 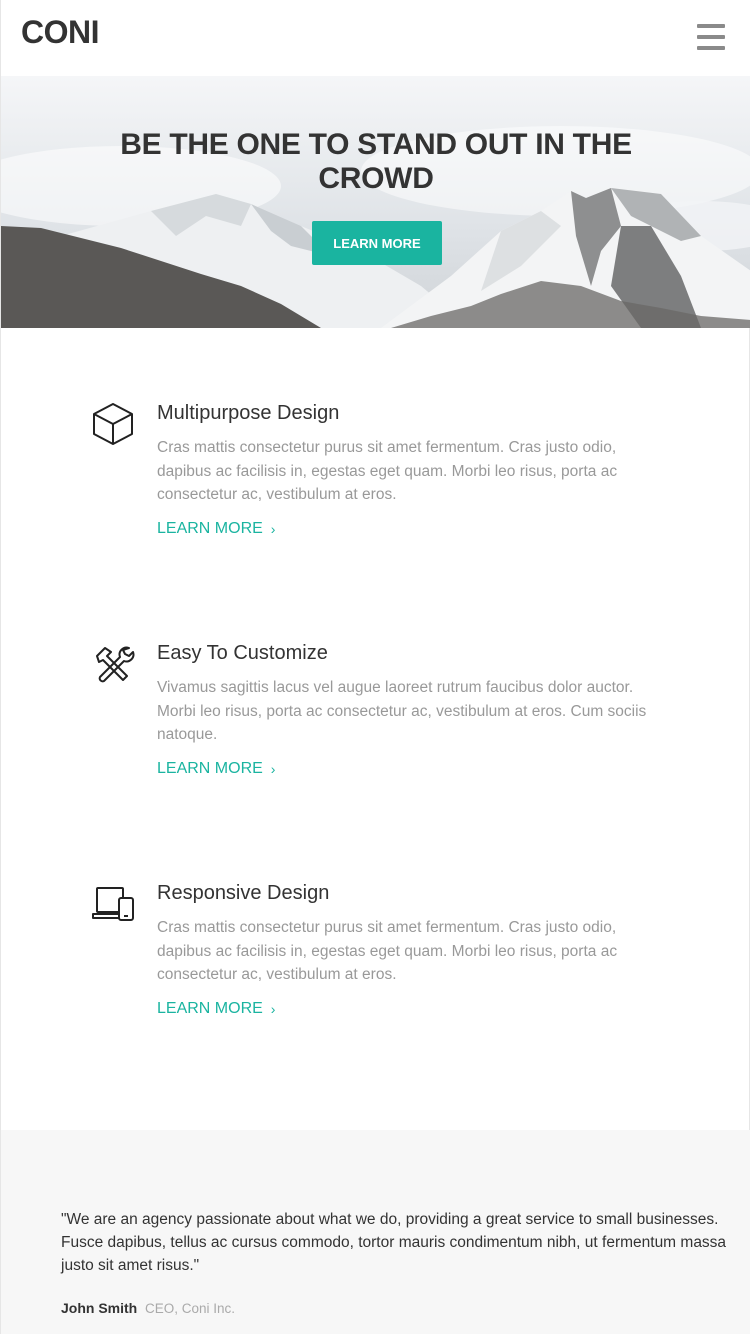 What do you see at coordinates (99, 1308) in the screenshot?
I see `testimonial-author: John Smith` at bounding box center [99, 1308].